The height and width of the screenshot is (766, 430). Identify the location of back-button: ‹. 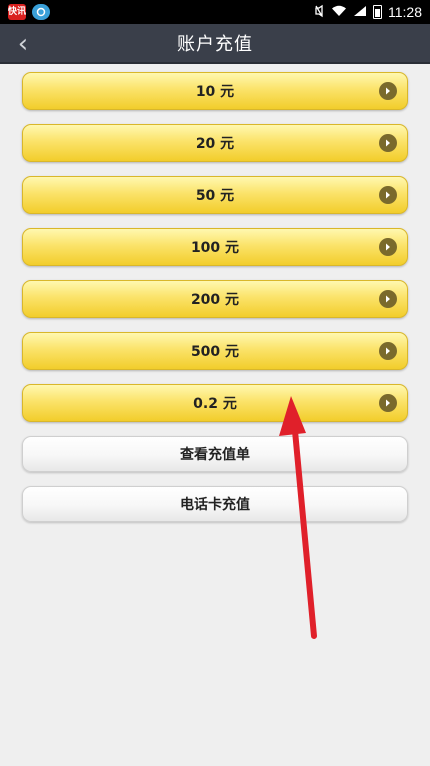
(23, 44).